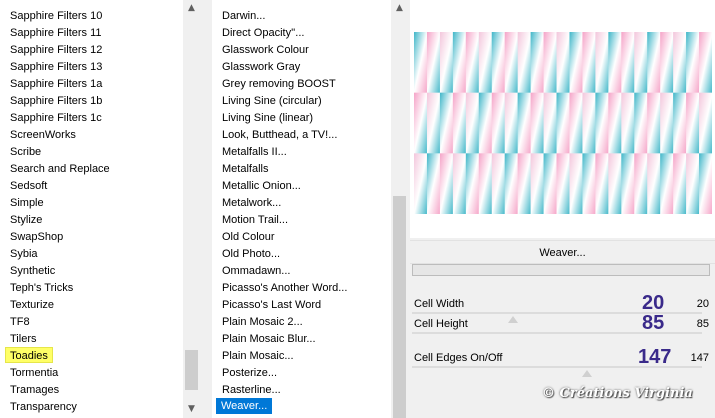 The height and width of the screenshot is (418, 715). I want to click on list-item: Sapphire Filters 12, so click(56, 50).